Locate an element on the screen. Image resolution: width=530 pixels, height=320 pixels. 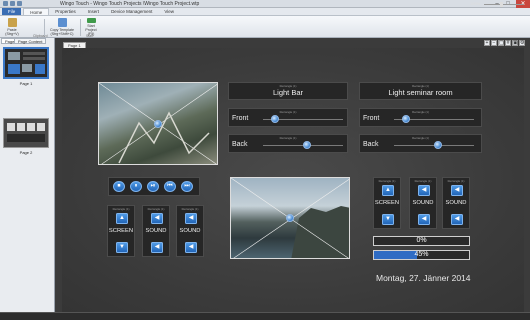
media-control-icon: ⏮ is located at coordinates (170, 186).